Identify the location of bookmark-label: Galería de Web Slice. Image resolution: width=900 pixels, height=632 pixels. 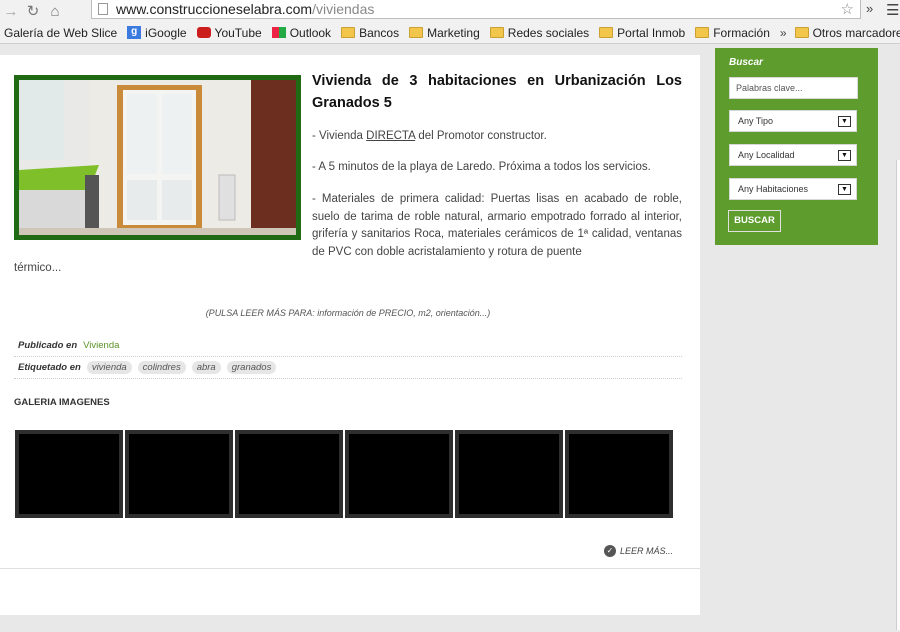
(61, 32).